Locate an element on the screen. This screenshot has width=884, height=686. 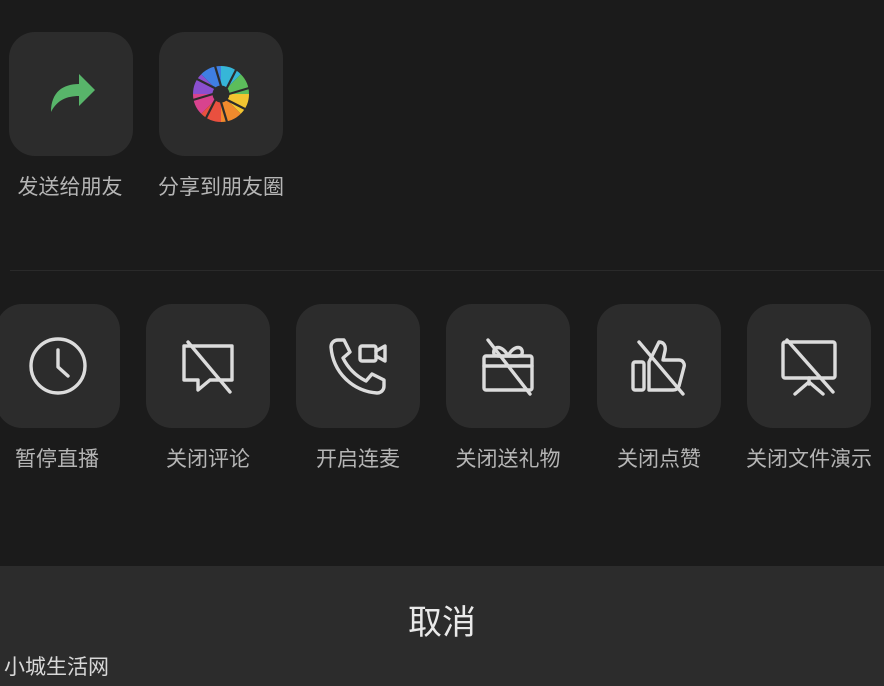
close-likes-label: 关闭点赞 is located at coordinates (659, 459).